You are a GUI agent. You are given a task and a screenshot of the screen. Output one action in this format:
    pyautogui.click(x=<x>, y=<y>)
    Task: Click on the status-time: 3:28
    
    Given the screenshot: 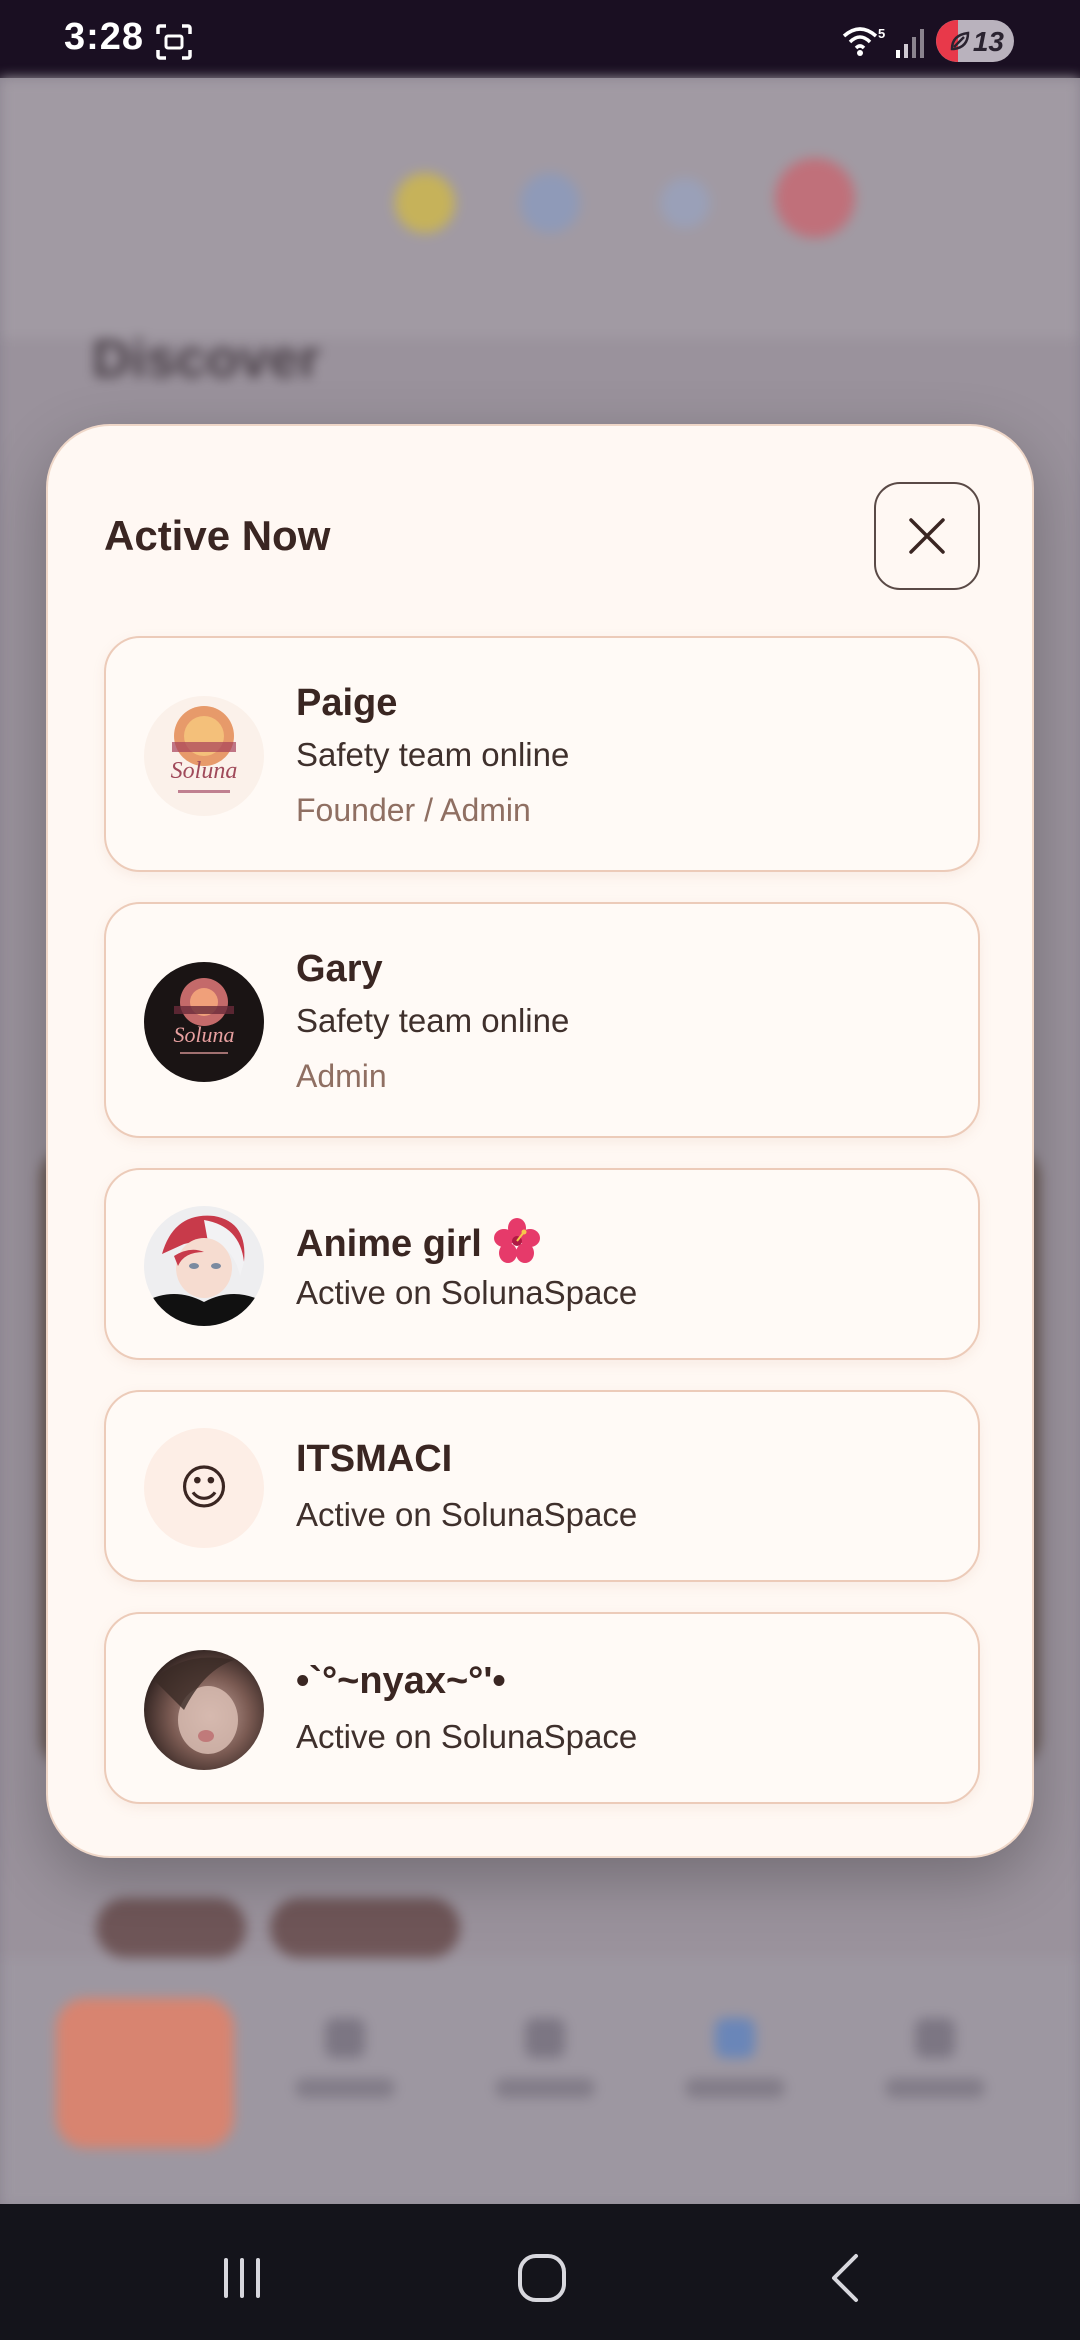 What is the action you would take?
    pyautogui.click(x=104, y=37)
    